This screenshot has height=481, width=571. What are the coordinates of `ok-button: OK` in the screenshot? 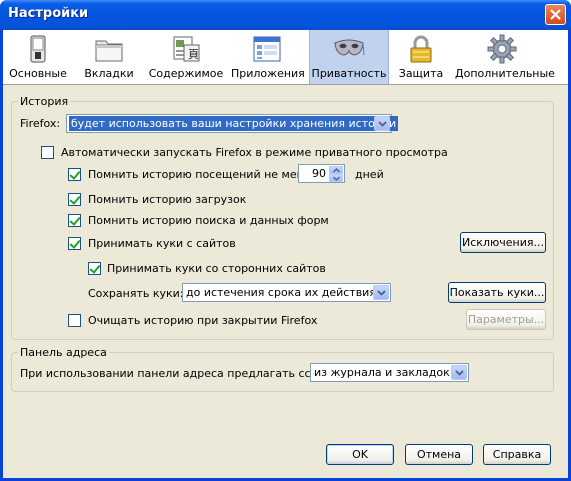 It's located at (360, 454).